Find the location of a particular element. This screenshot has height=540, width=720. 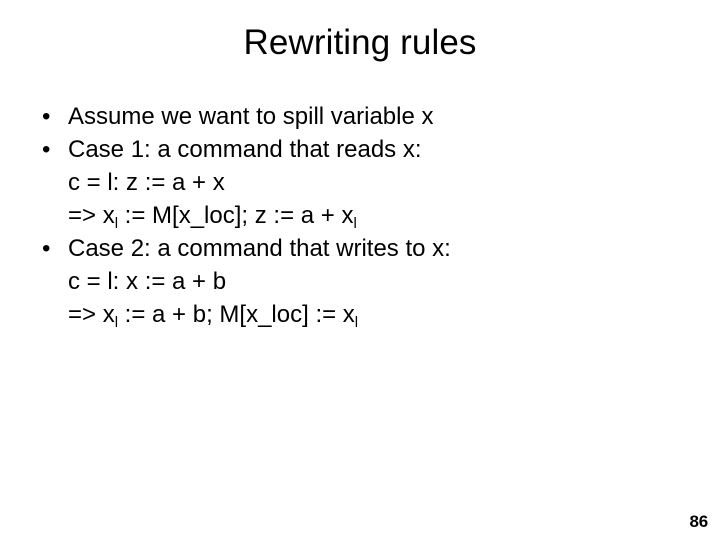

bullet-block: • Assume we want to spill variable x is located at coordinates (360, 116).